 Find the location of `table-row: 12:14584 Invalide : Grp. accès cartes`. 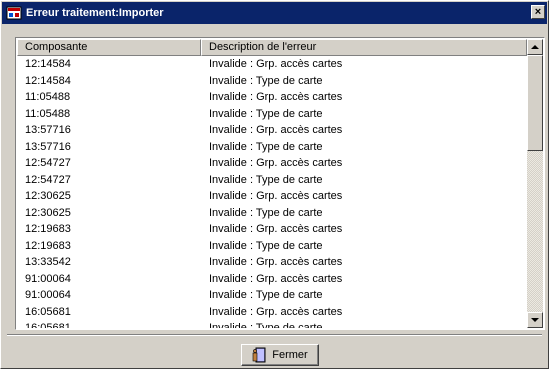

table-row: 12:14584 Invalide : Grp. accès cartes is located at coordinates (272, 64).